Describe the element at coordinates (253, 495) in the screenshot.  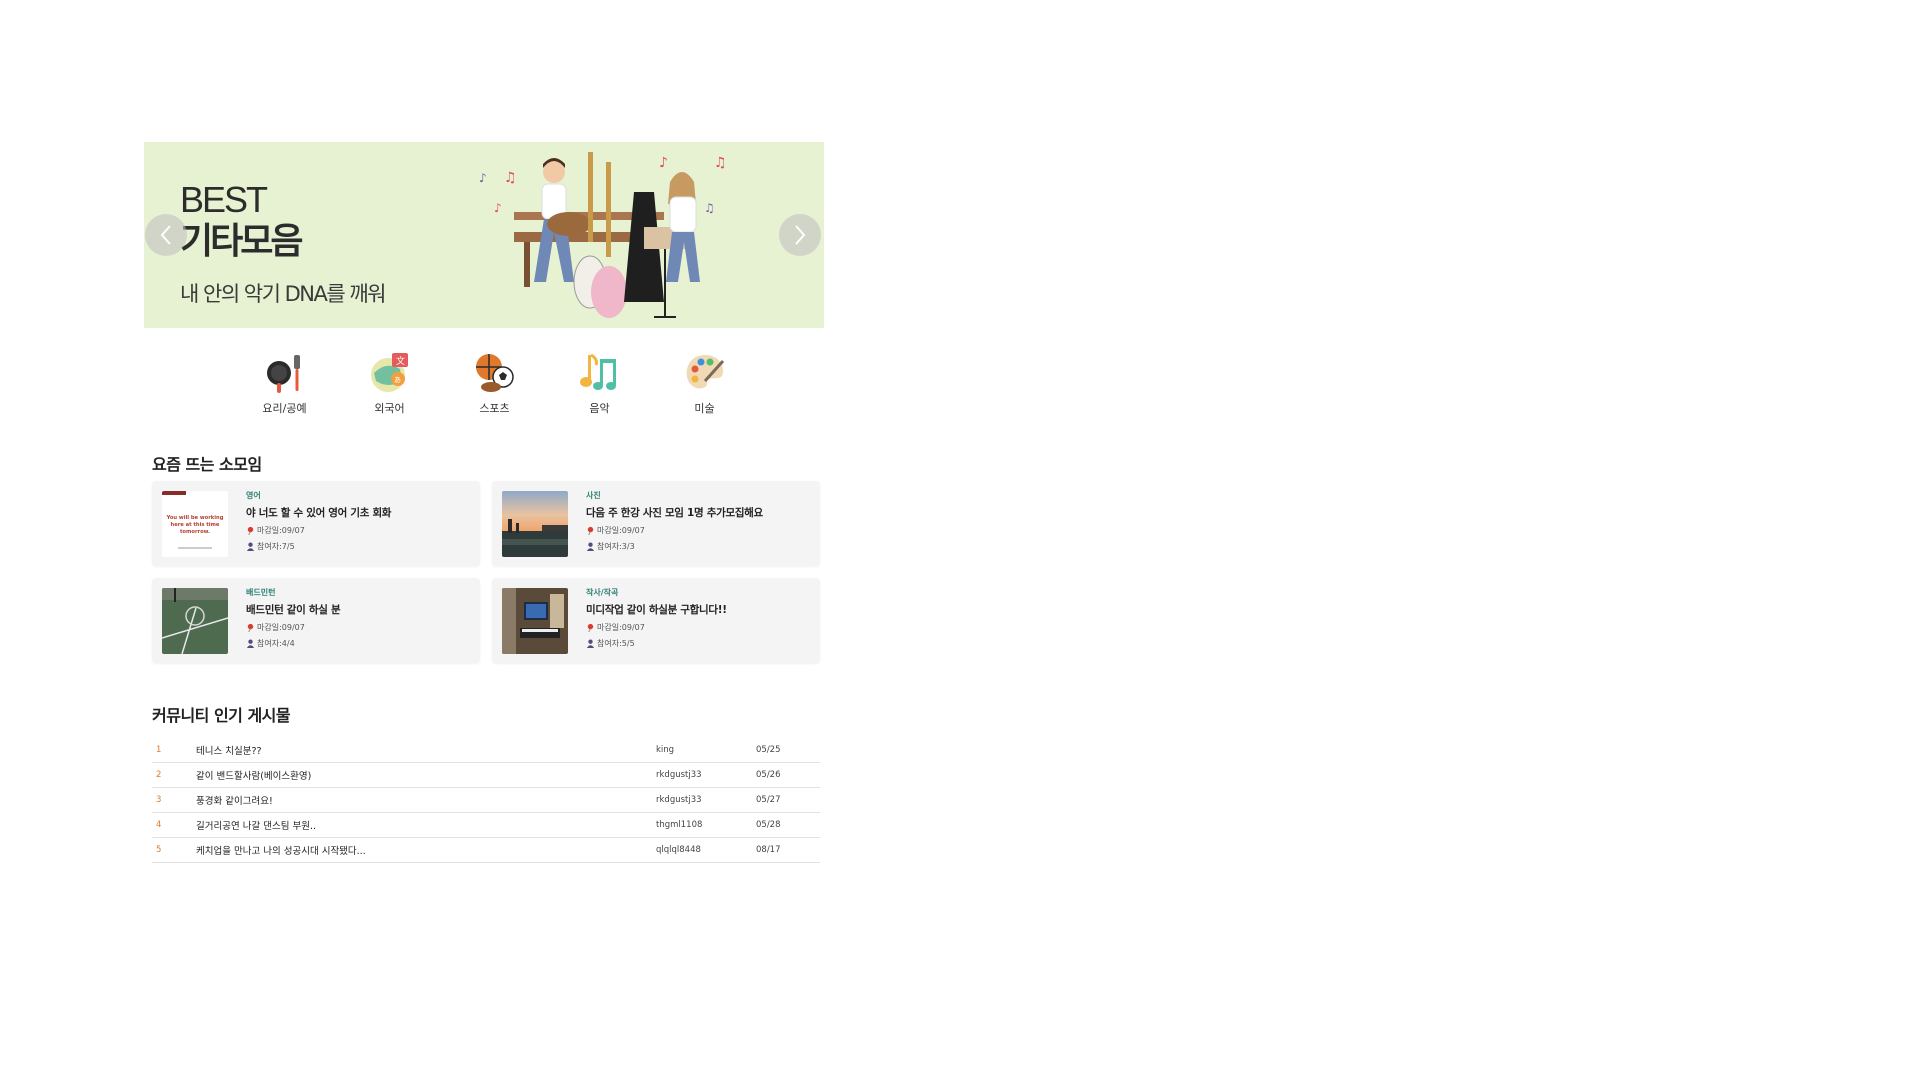
I see `meetup-category: 영어` at that location.